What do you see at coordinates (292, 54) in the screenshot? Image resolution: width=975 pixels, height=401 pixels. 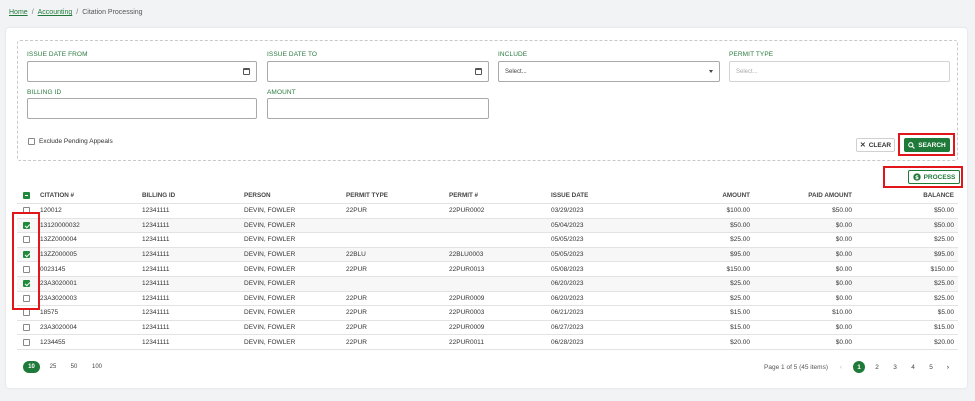 I see `issue-date-to-label: ISSUE DATE TO` at bounding box center [292, 54].